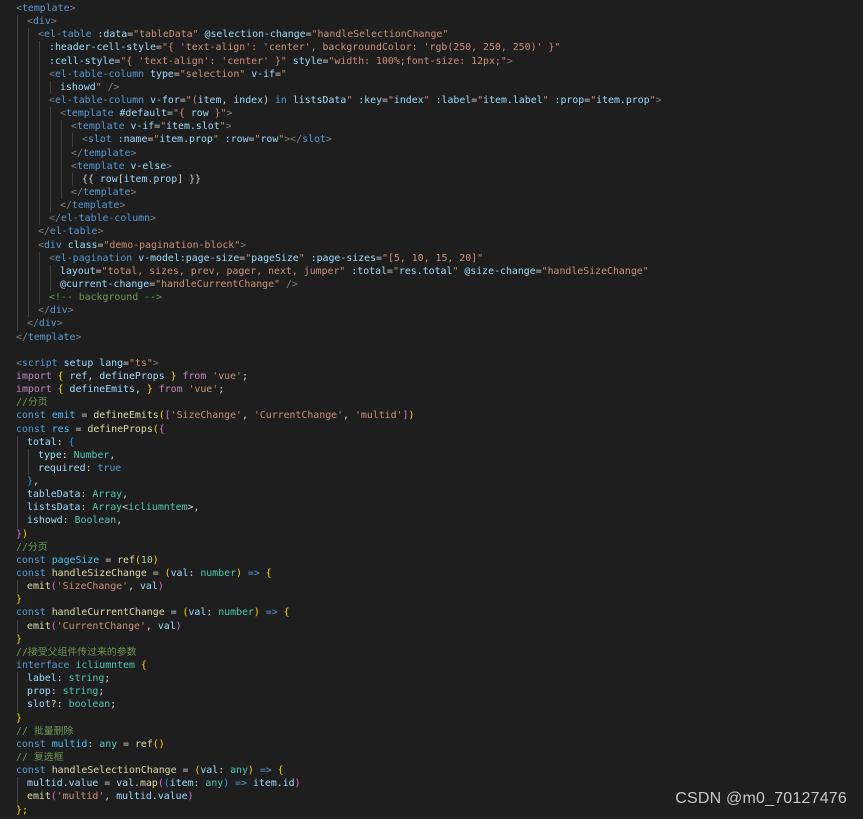  I want to click on code-line: ishowd: Boolean,, so click(439, 521).